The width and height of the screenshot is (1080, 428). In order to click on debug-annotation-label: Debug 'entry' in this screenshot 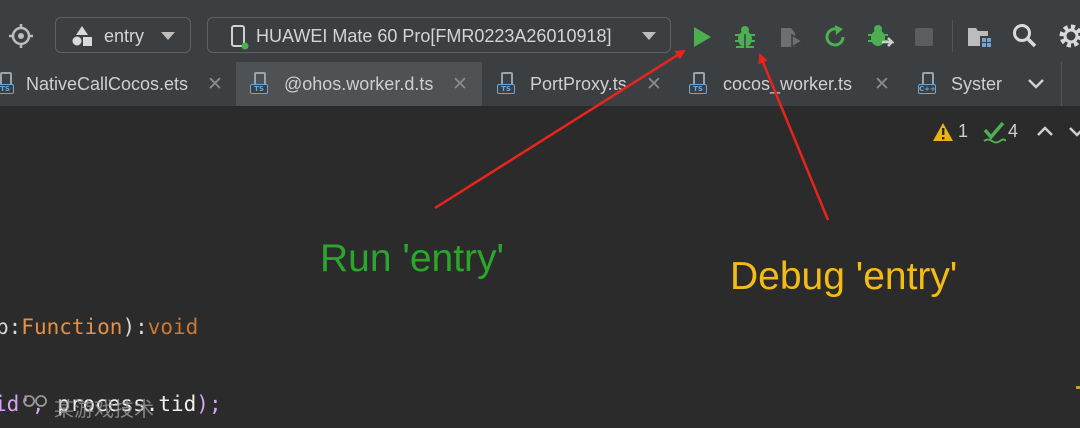, I will do `click(844, 276)`.